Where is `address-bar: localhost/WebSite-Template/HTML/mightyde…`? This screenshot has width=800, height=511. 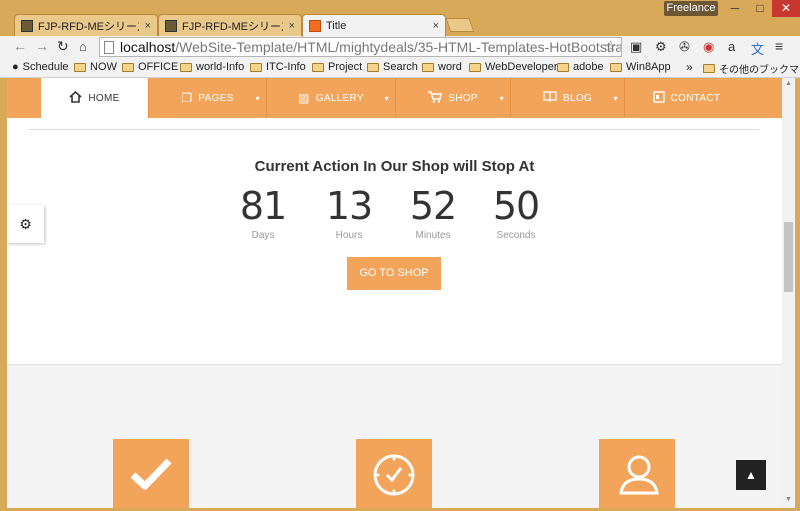 address-bar: localhost/WebSite-Template/HTML/mightyde… is located at coordinates (360, 47).